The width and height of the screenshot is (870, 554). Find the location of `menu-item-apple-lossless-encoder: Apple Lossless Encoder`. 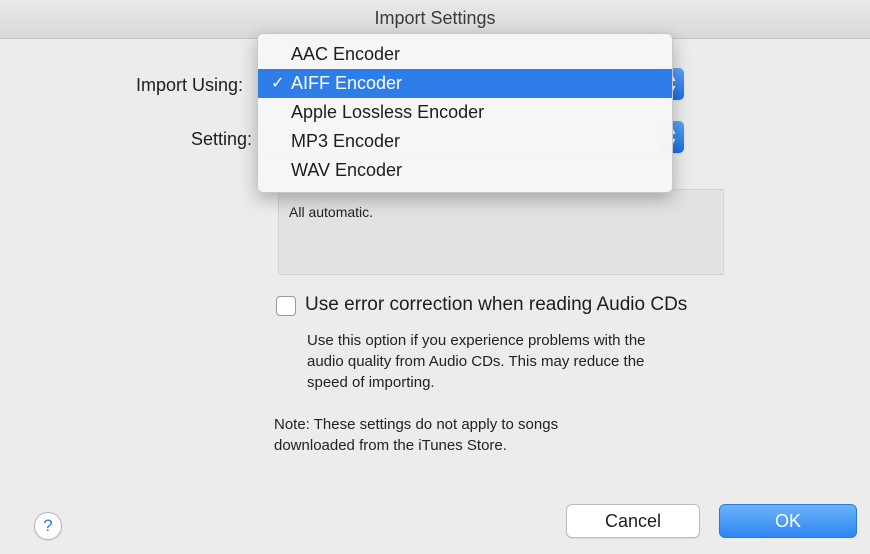

menu-item-apple-lossless-encoder: Apple Lossless Encoder is located at coordinates (465, 112).